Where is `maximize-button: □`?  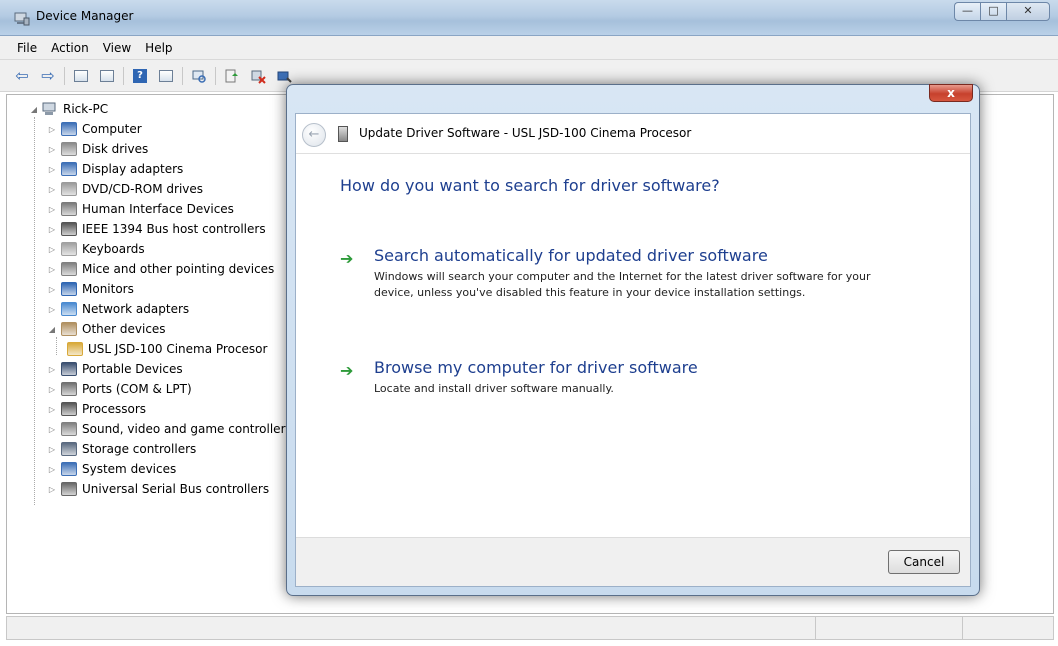 maximize-button: □ is located at coordinates (993, 11).